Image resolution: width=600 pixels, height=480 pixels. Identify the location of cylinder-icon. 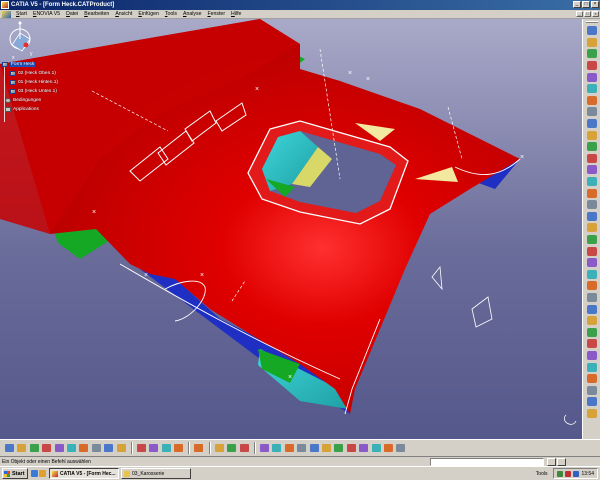
(592, 112).